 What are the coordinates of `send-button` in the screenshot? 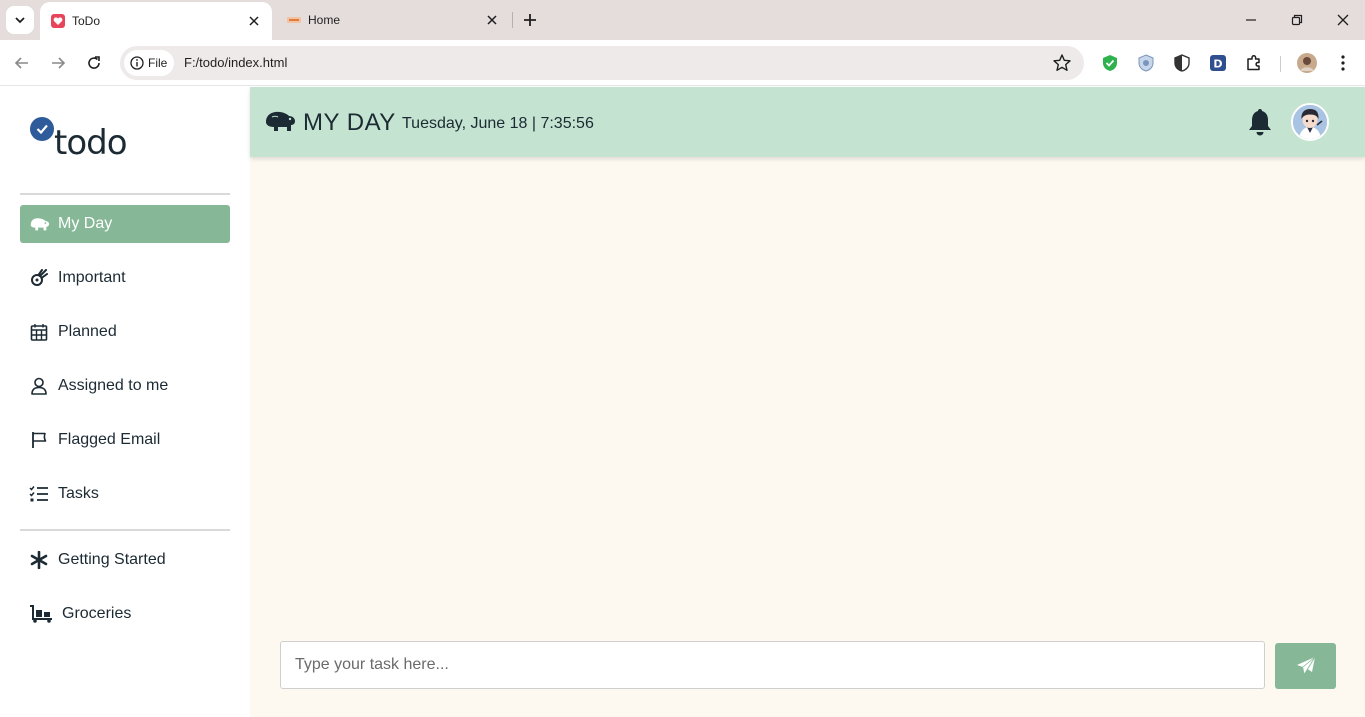 It's located at (1305, 666).